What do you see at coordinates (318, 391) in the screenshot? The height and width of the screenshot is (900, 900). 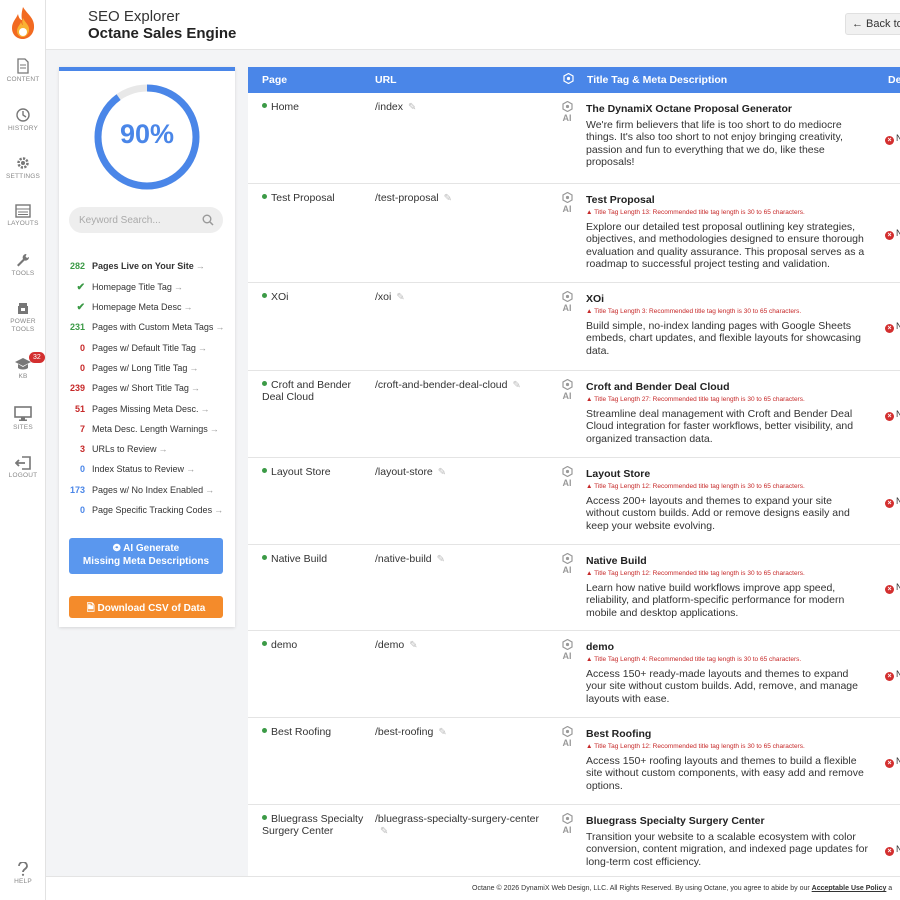 I see `page-name-cell: Croft and Bender Deal Cloud` at bounding box center [318, 391].